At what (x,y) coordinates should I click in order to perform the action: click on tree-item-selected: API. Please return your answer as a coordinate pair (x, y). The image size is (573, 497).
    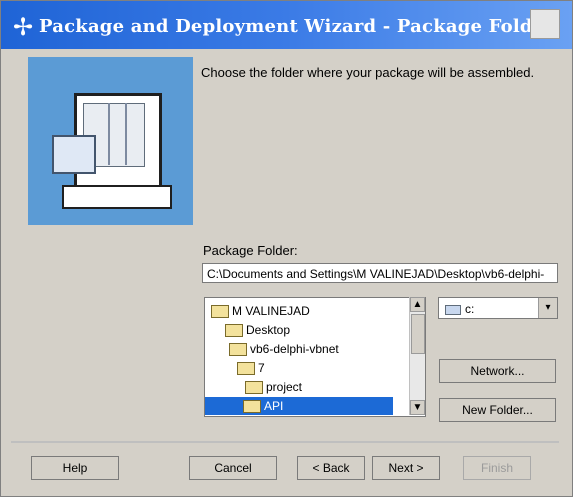
    Looking at the image, I should click on (299, 406).